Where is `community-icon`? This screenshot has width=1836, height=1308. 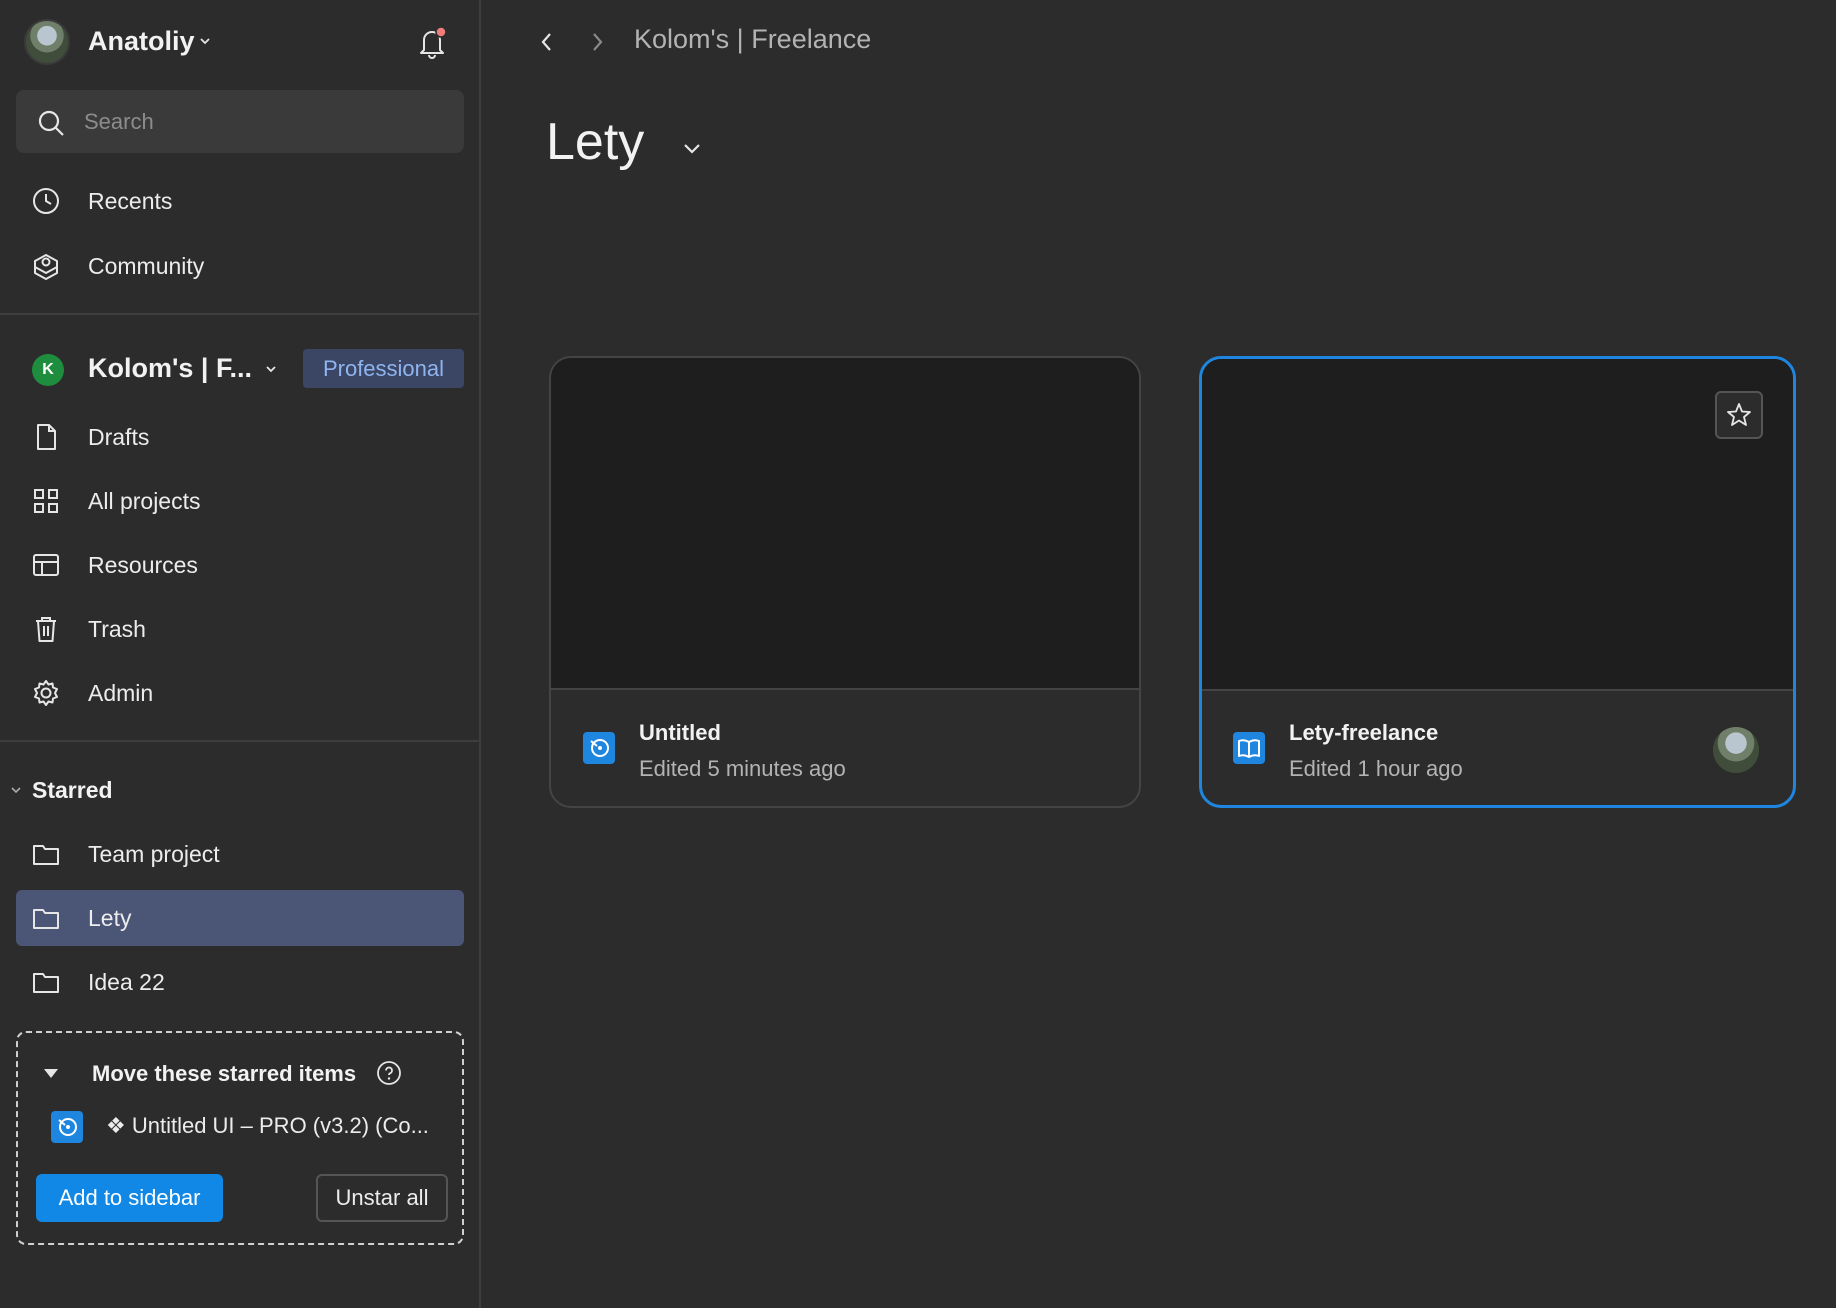
community-icon is located at coordinates (46, 267).